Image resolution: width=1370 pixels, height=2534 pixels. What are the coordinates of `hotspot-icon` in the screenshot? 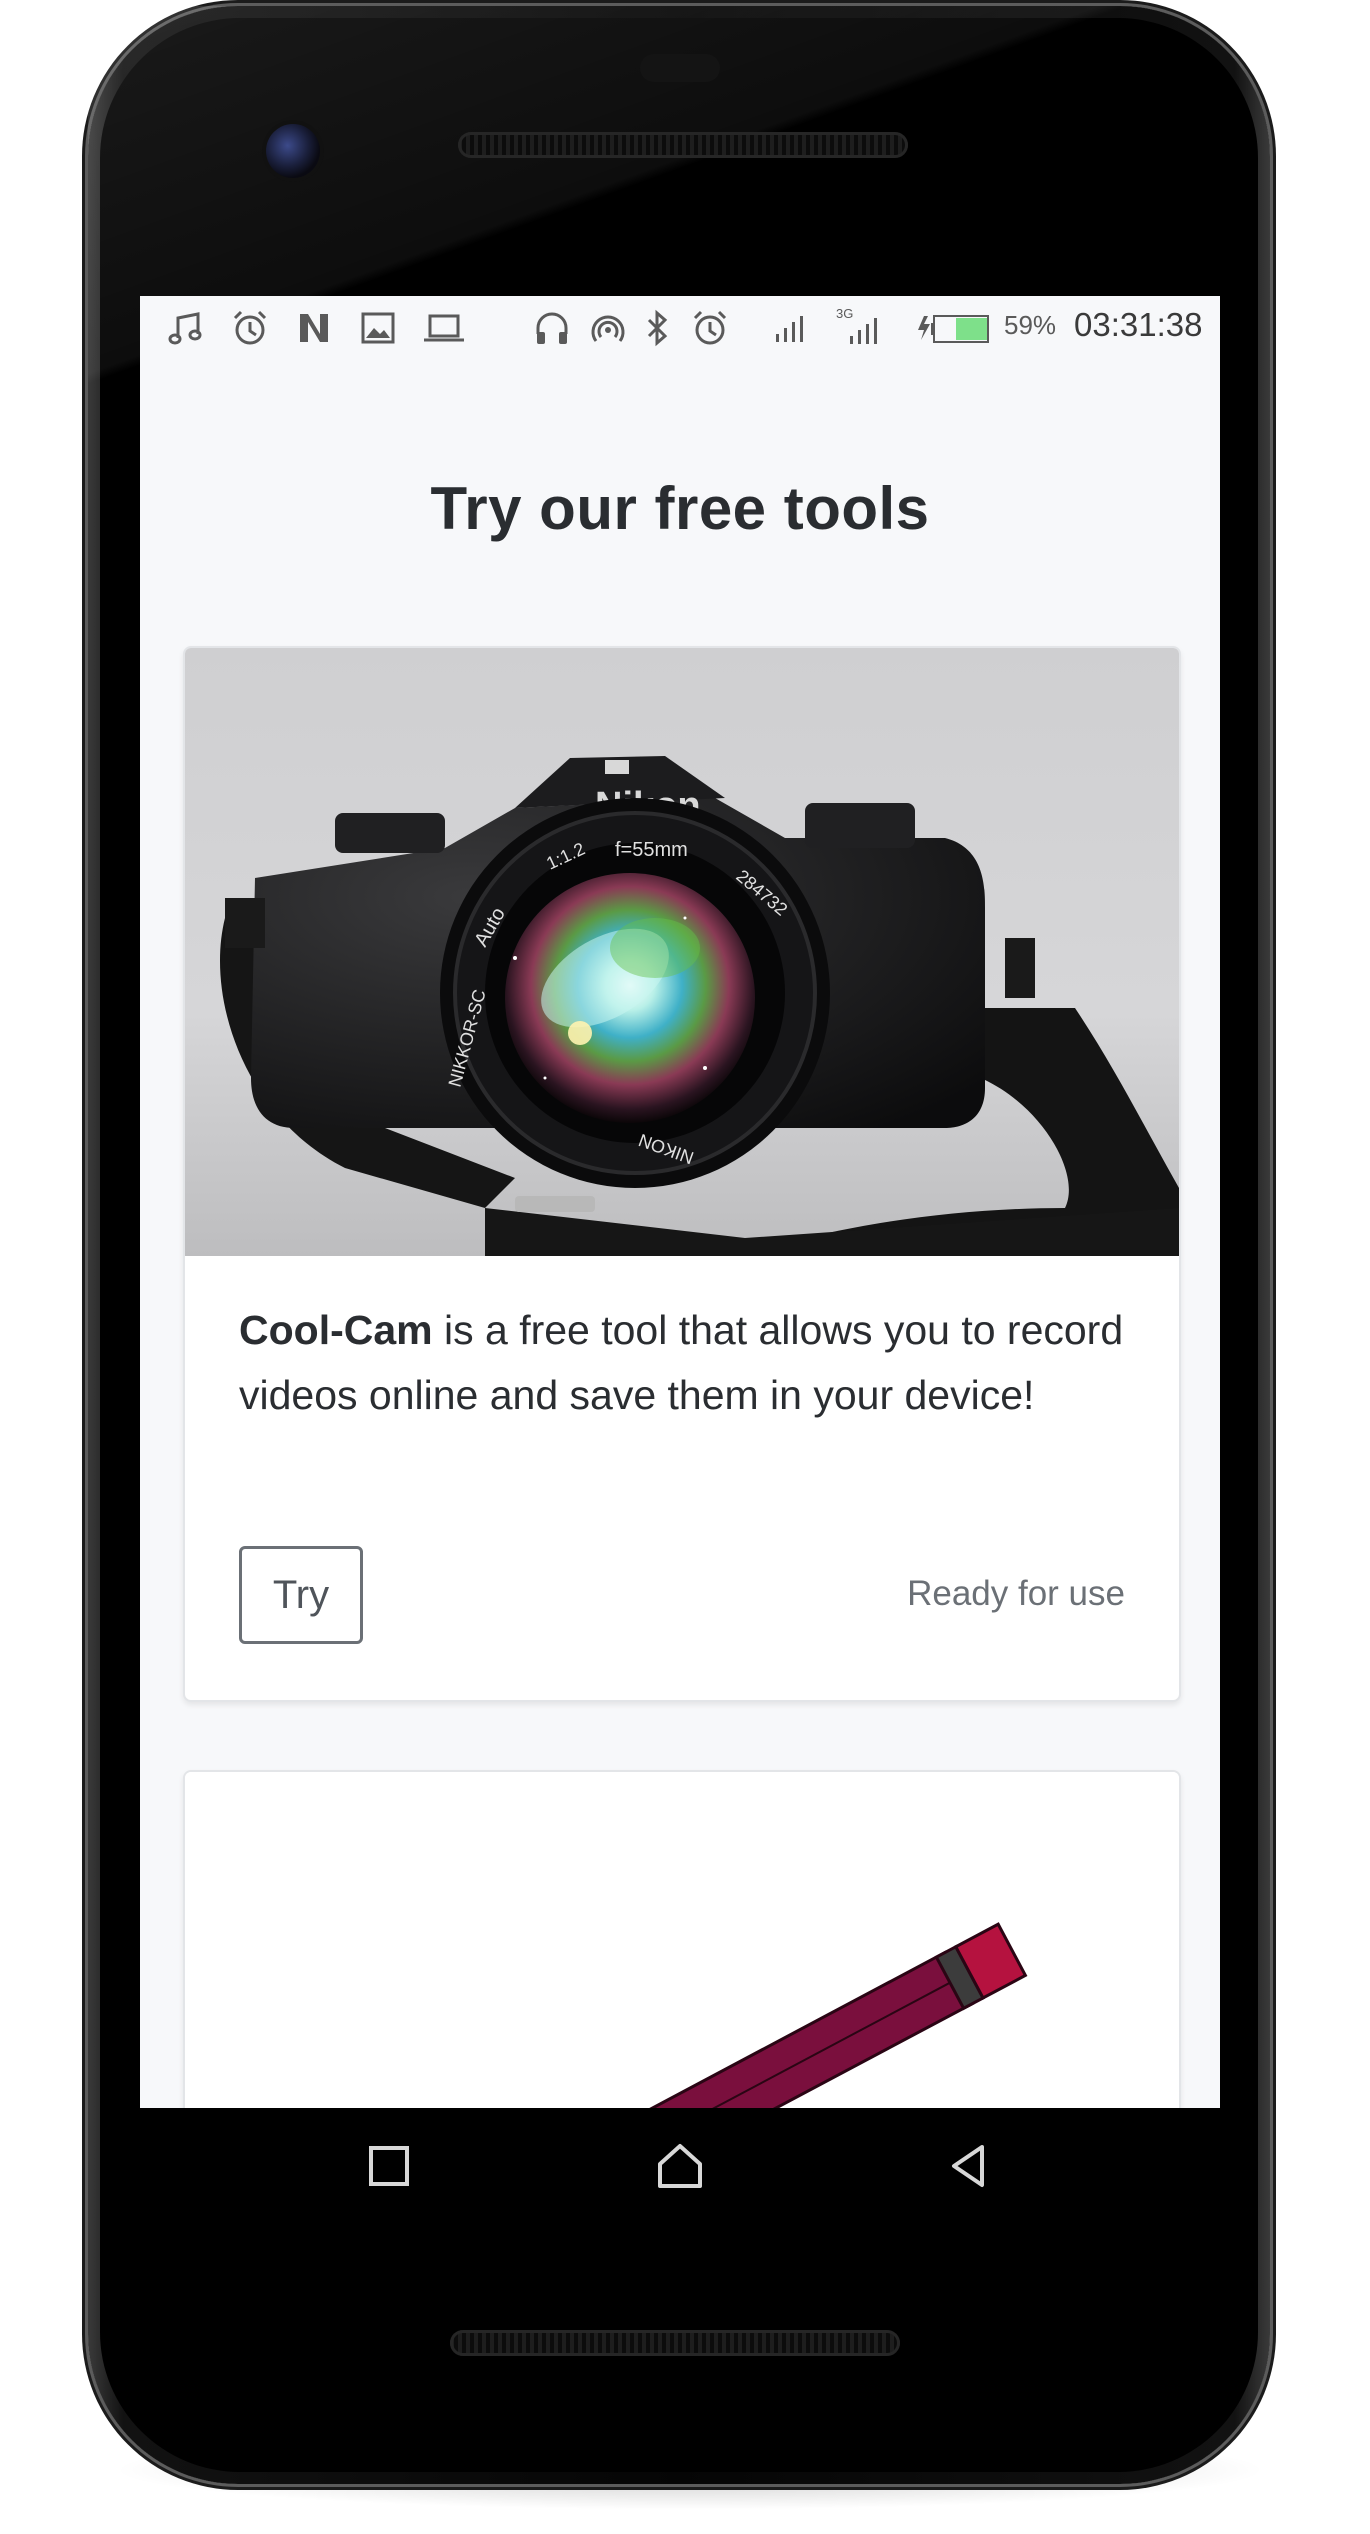 It's located at (608, 328).